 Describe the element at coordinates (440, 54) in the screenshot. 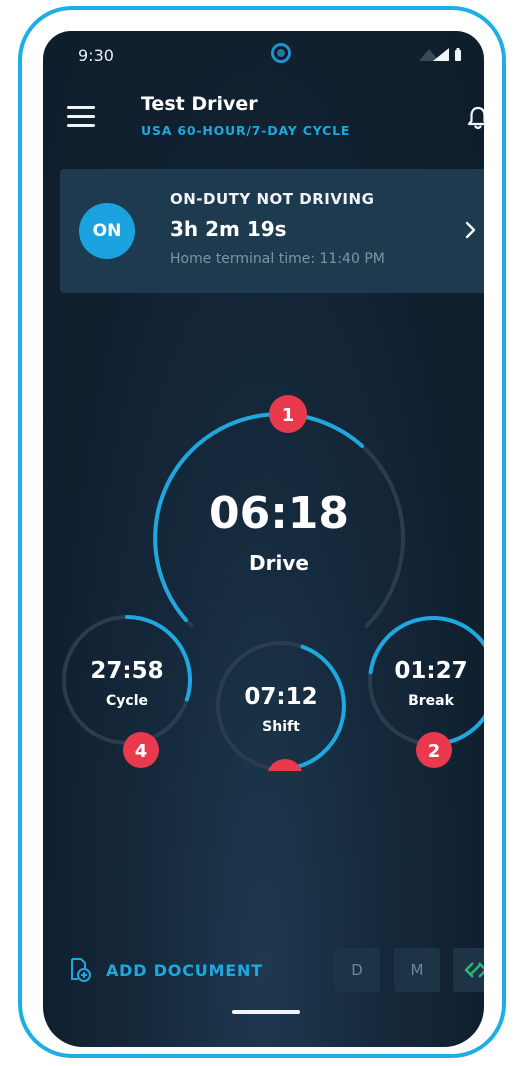

I see `status-icons` at that location.